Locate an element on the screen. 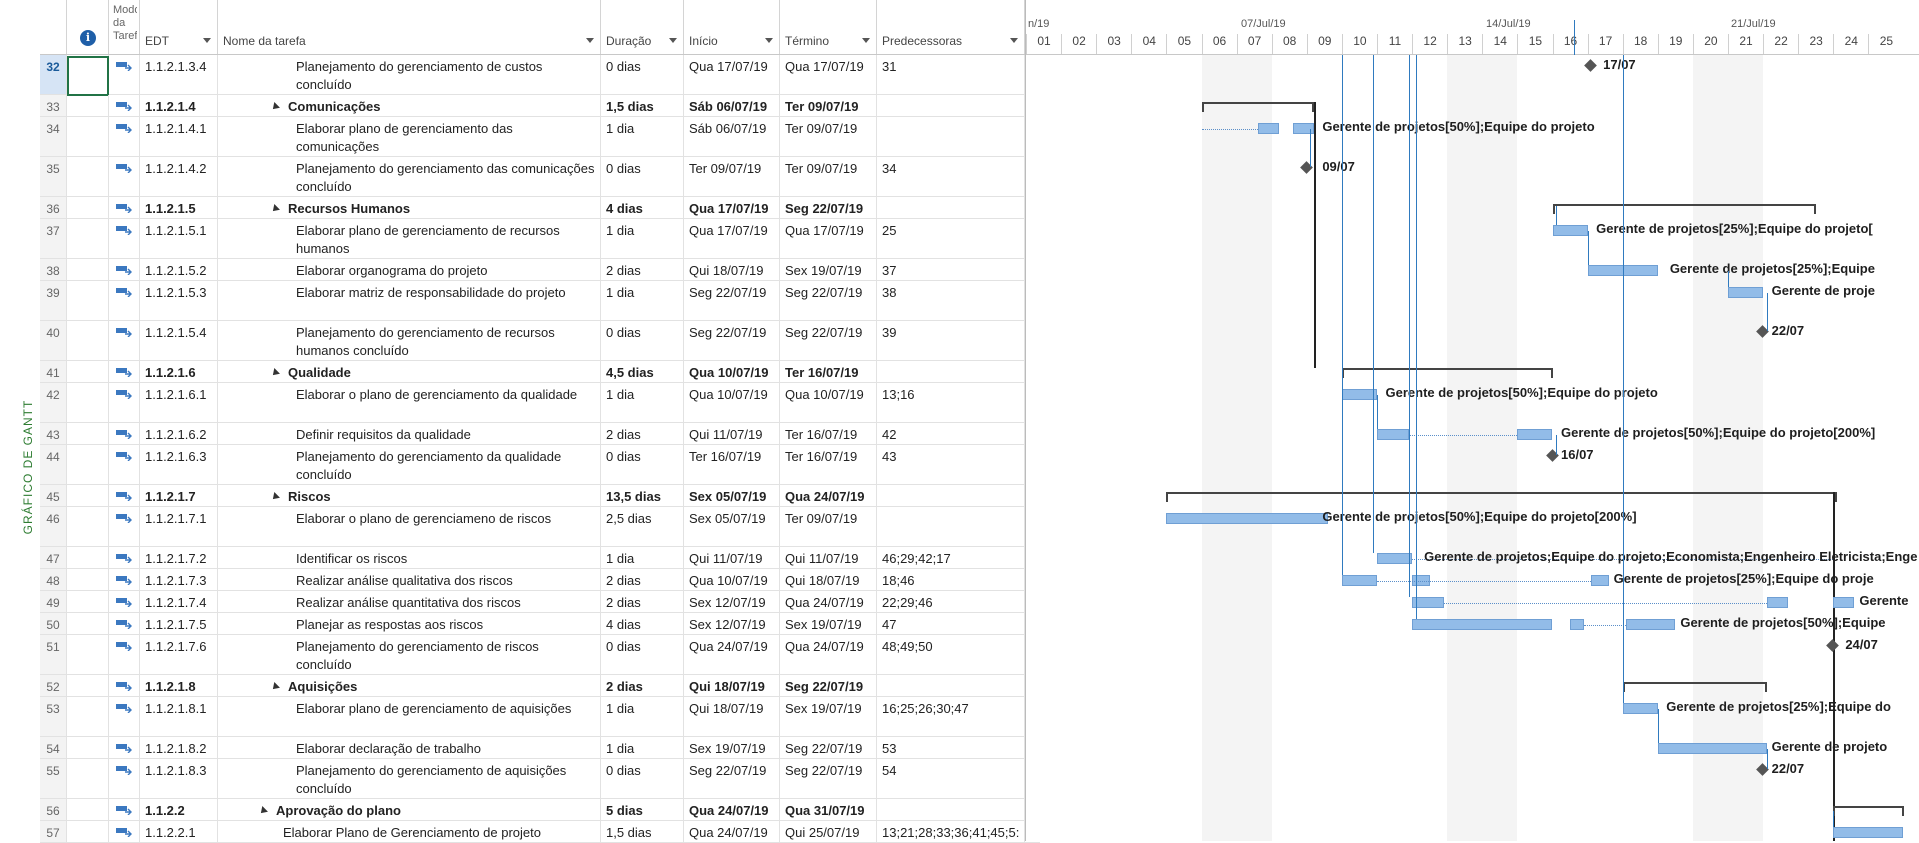  edt-value-cell: 1.1.2.1.7 is located at coordinates (179, 495).